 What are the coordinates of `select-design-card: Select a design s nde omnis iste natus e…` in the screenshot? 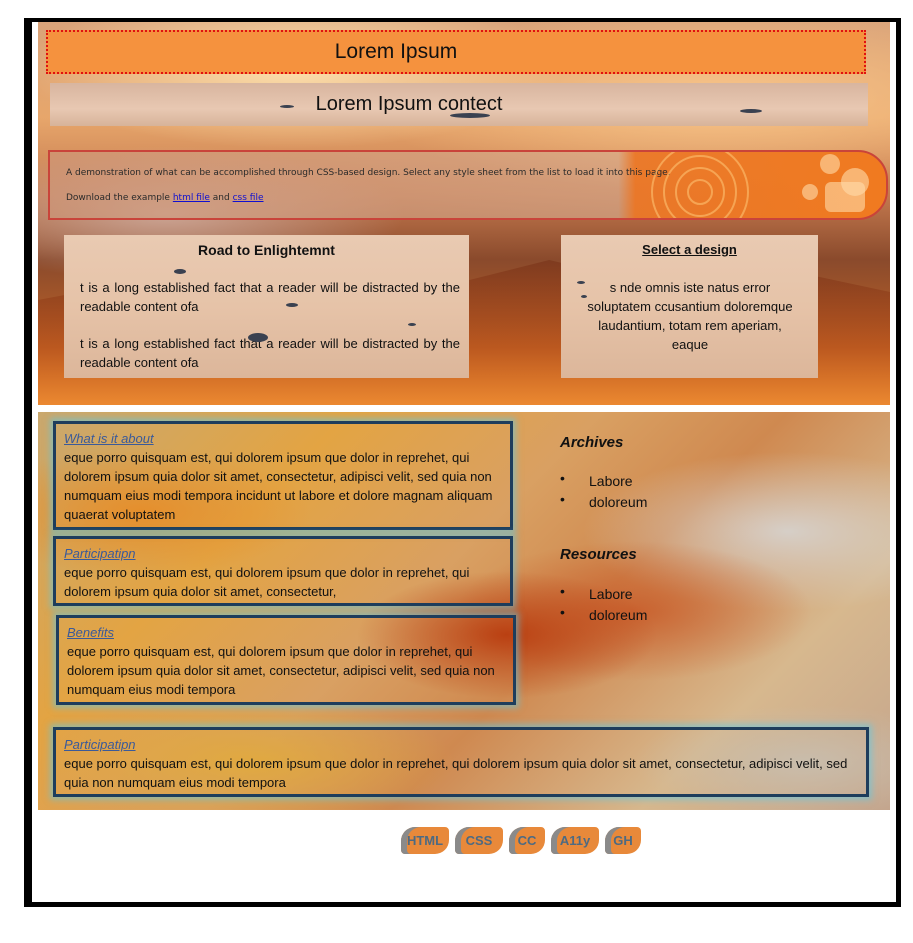 It's located at (689, 306).